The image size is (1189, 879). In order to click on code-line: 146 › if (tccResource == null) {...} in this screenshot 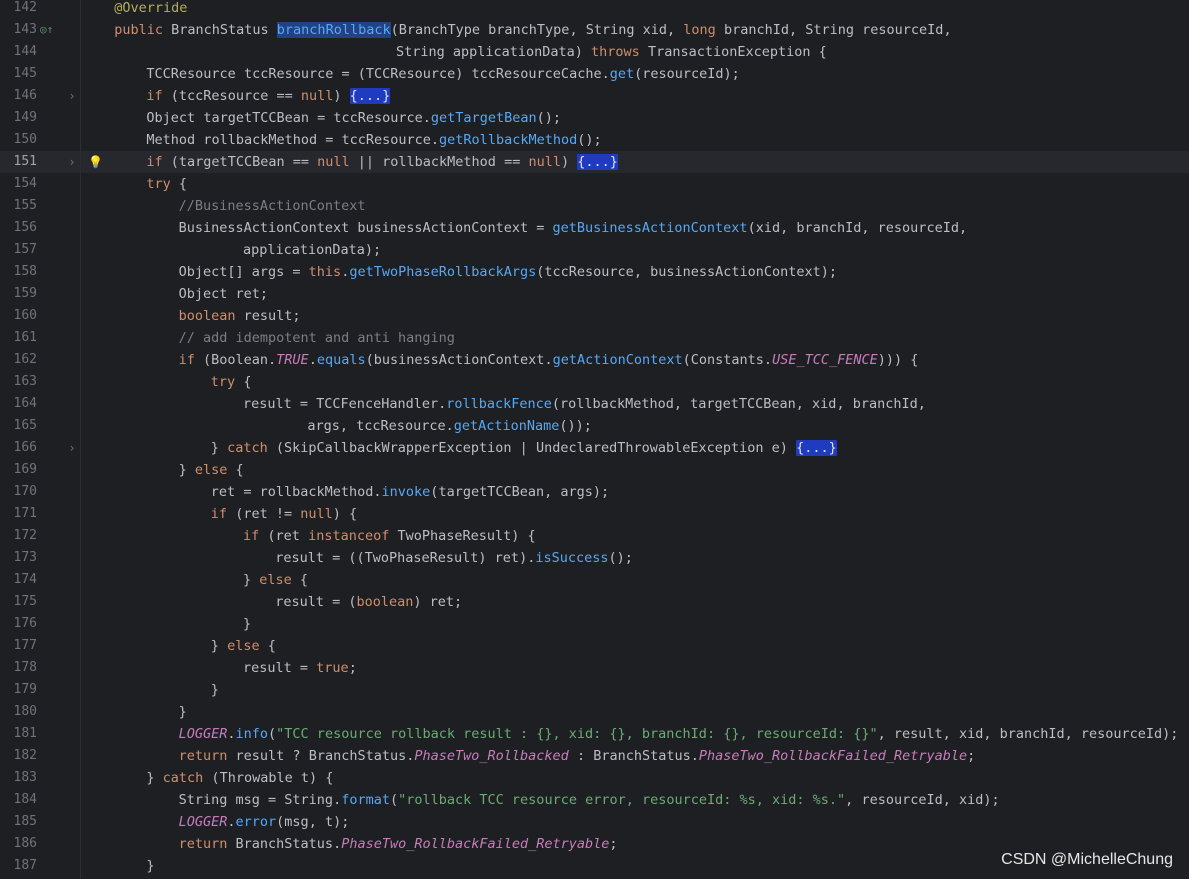, I will do `click(594, 96)`.